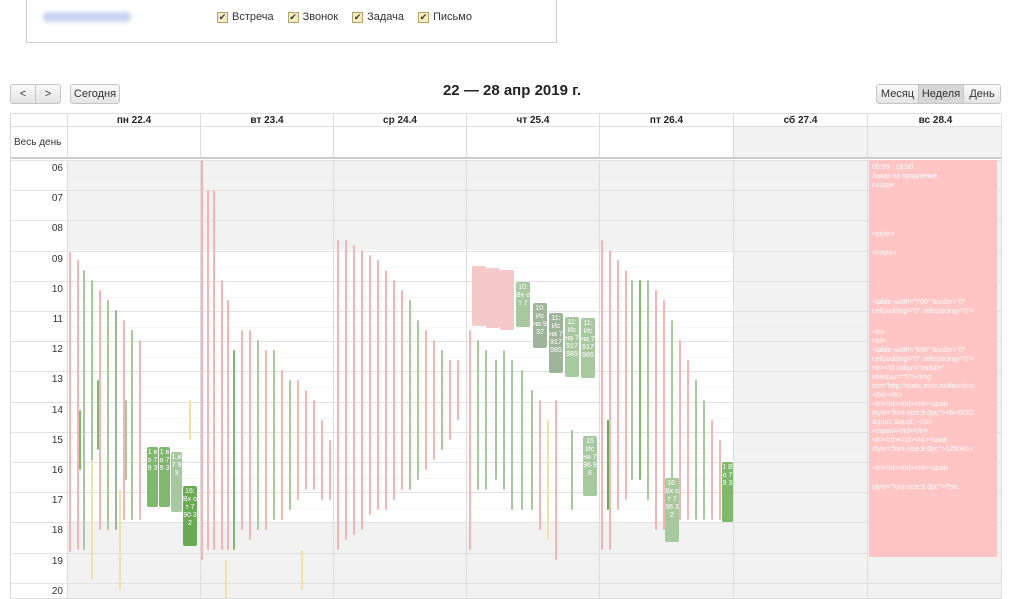 The image size is (1024, 599). I want to click on hour-row: 12, so click(506, 356).